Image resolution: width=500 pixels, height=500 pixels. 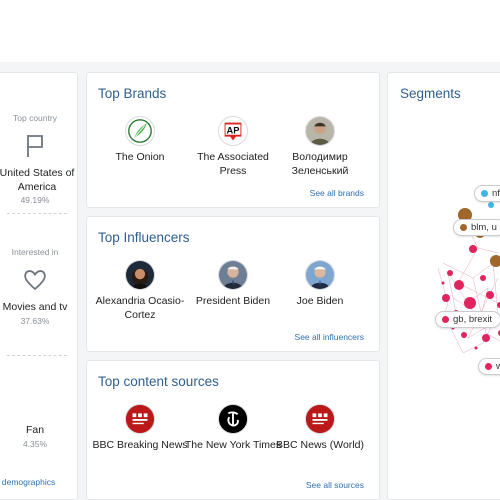 What do you see at coordinates (320, 147) in the screenshot?
I see `brand-item: Володимир Зеленський` at bounding box center [320, 147].